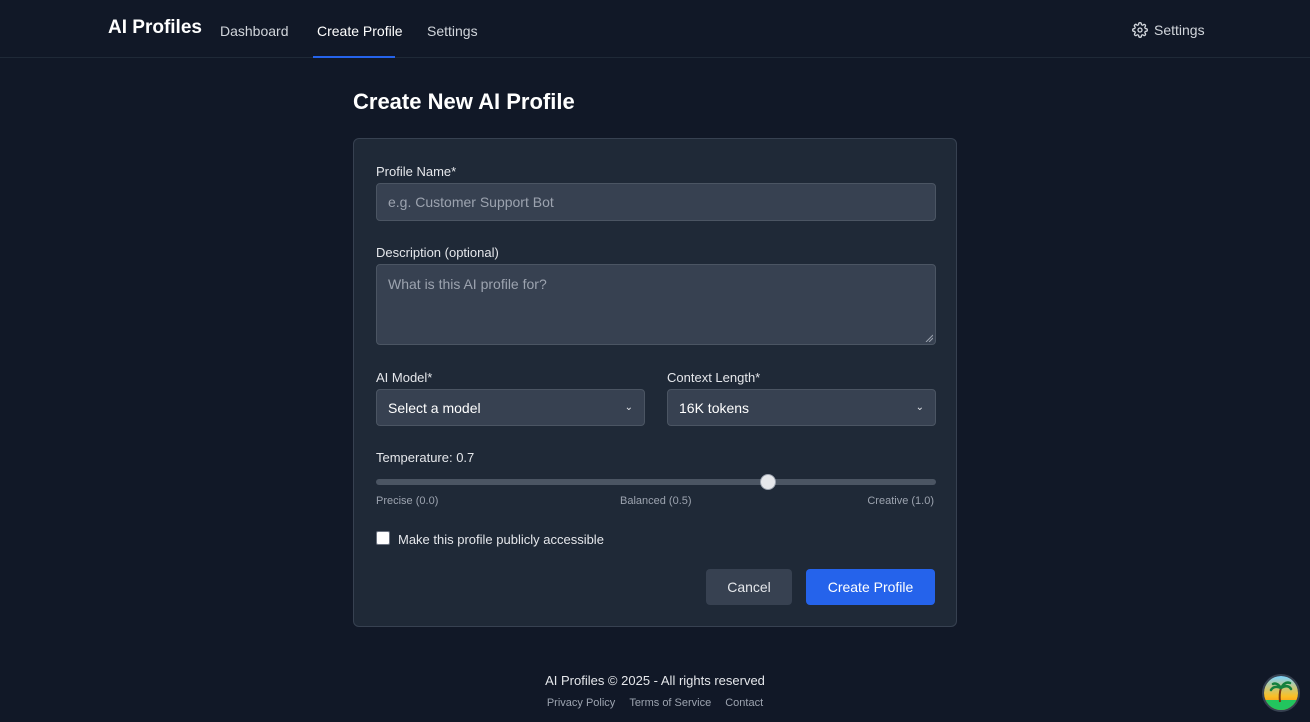  Describe the element at coordinates (407, 501) in the screenshot. I see `temperature-tick-min: Precise (0.0)` at that location.